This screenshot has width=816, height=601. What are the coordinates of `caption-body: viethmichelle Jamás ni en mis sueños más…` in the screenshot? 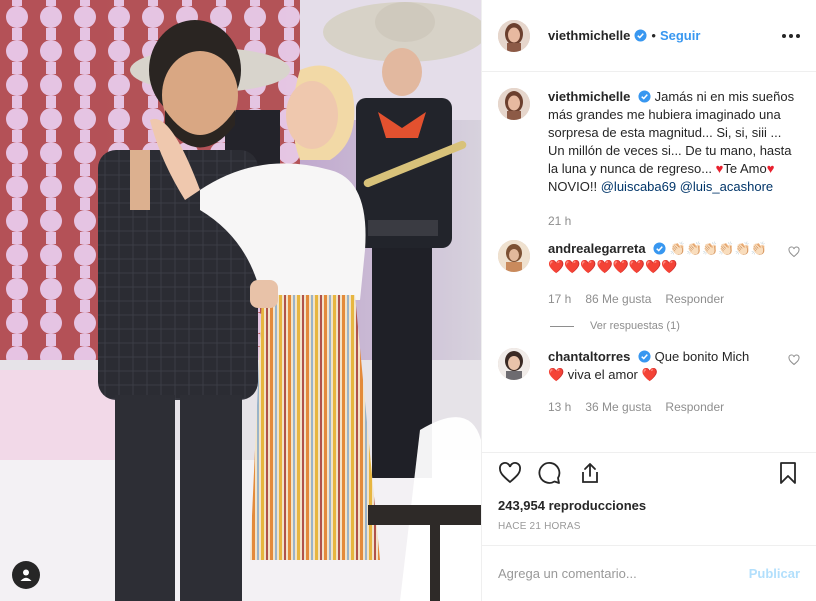 It's located at (674, 159).